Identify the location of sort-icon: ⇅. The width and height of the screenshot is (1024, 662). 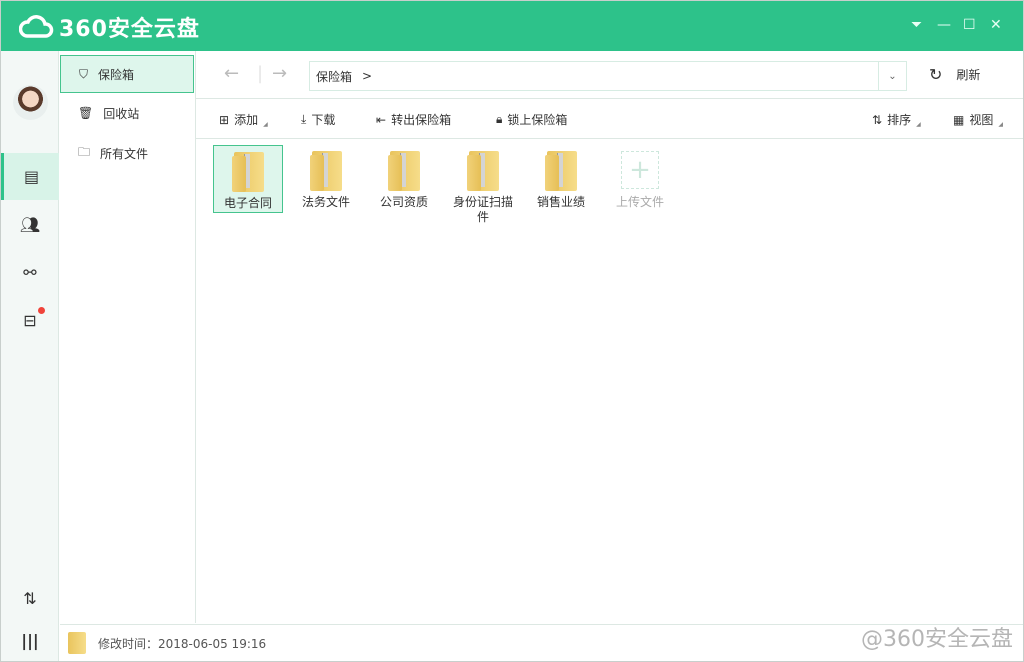
(877, 119).